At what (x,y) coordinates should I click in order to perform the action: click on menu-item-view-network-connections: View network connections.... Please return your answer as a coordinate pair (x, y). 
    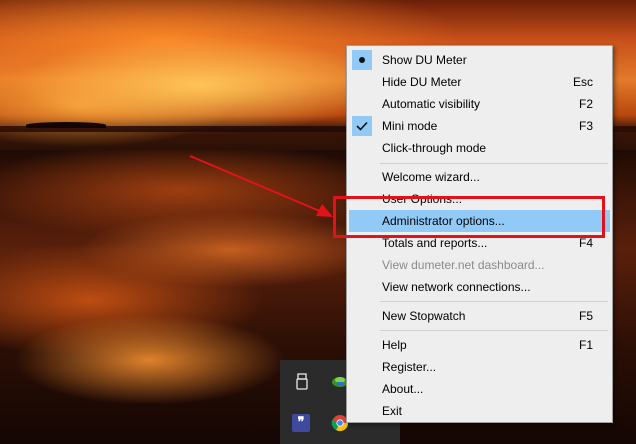
    Looking at the image, I should click on (479, 287).